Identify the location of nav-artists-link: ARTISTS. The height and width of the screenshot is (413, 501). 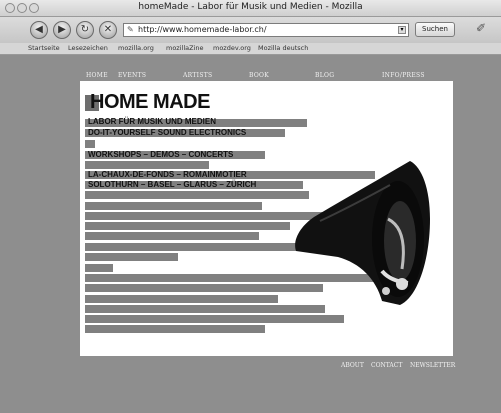
(197, 75).